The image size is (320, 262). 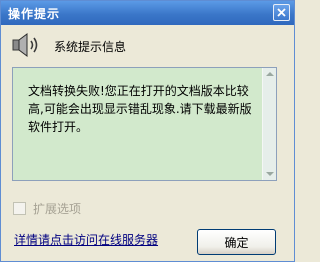 I want to click on details-link: 详情请点击访问在线服务器, so click(x=86, y=239).